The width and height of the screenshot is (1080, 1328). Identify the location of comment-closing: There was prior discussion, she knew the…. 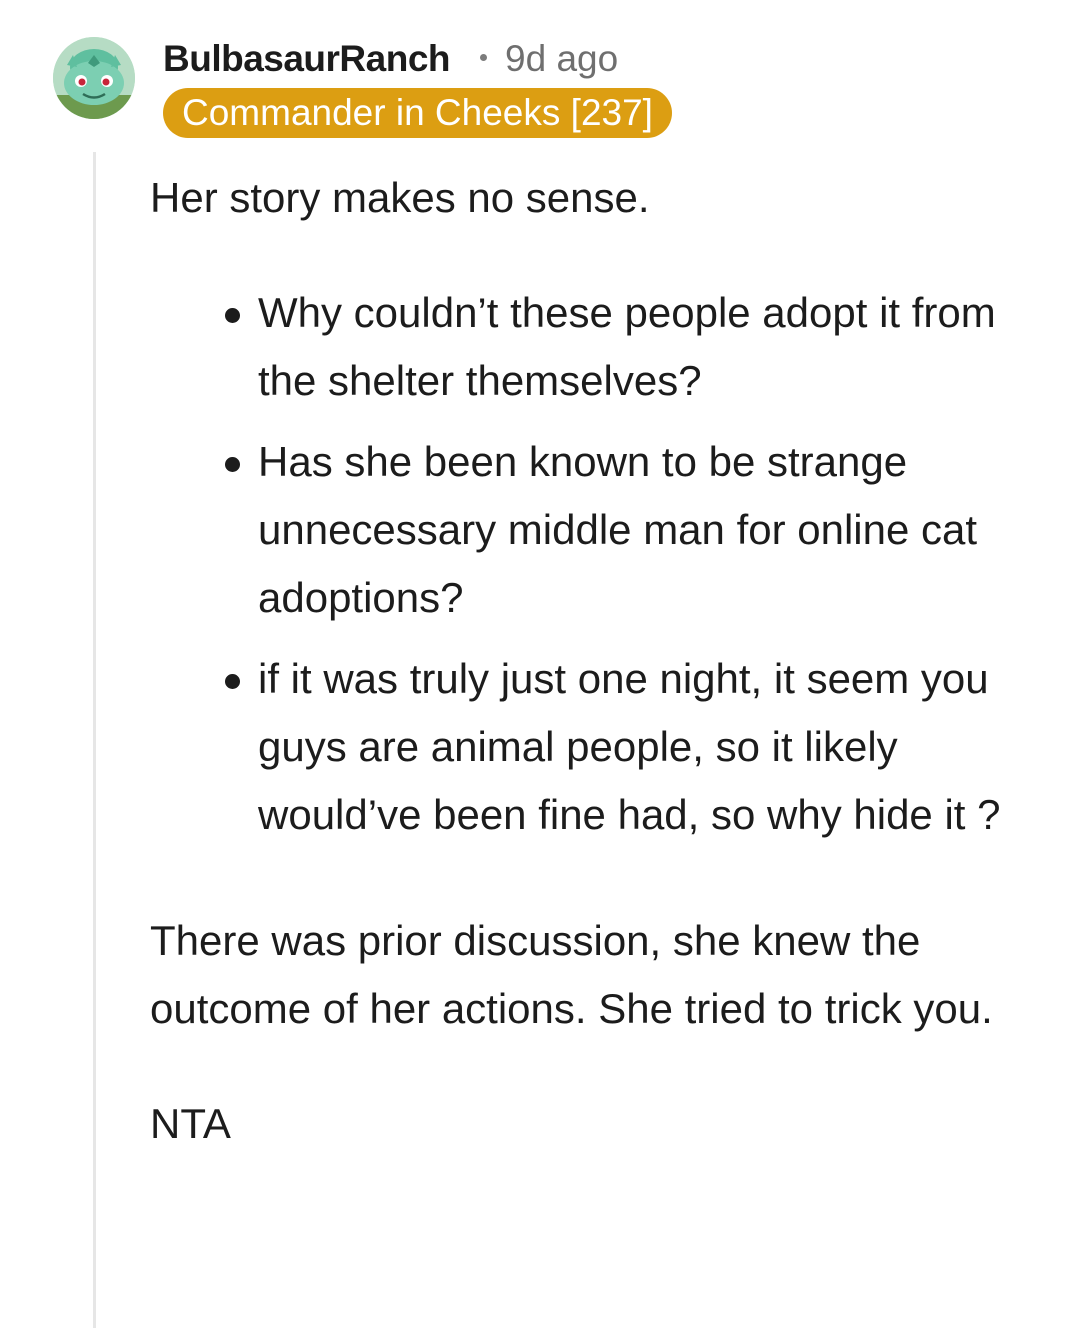
(571, 974).